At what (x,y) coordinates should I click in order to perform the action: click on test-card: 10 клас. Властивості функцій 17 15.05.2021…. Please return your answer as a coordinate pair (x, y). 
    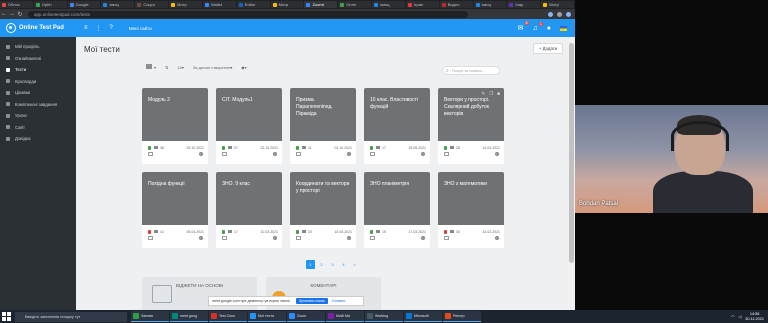
    Looking at the image, I should click on (397, 126).